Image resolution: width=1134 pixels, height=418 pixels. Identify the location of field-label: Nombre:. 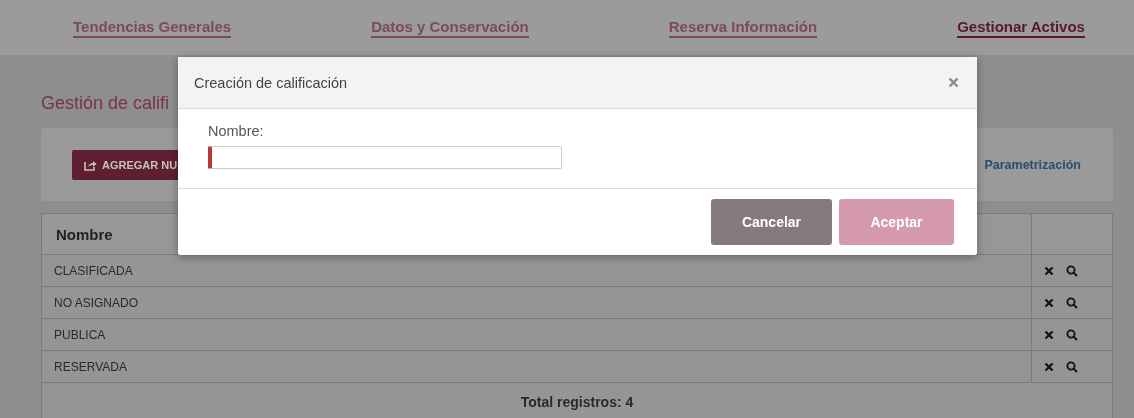
(236, 131).